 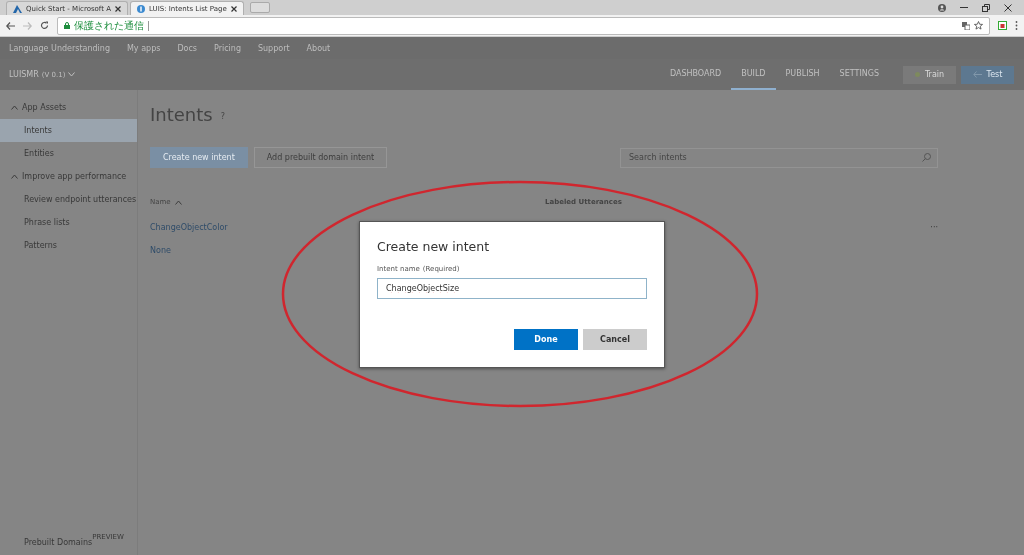 What do you see at coordinates (802, 74) in the screenshot?
I see `section-tab: PUBLISH` at bounding box center [802, 74].